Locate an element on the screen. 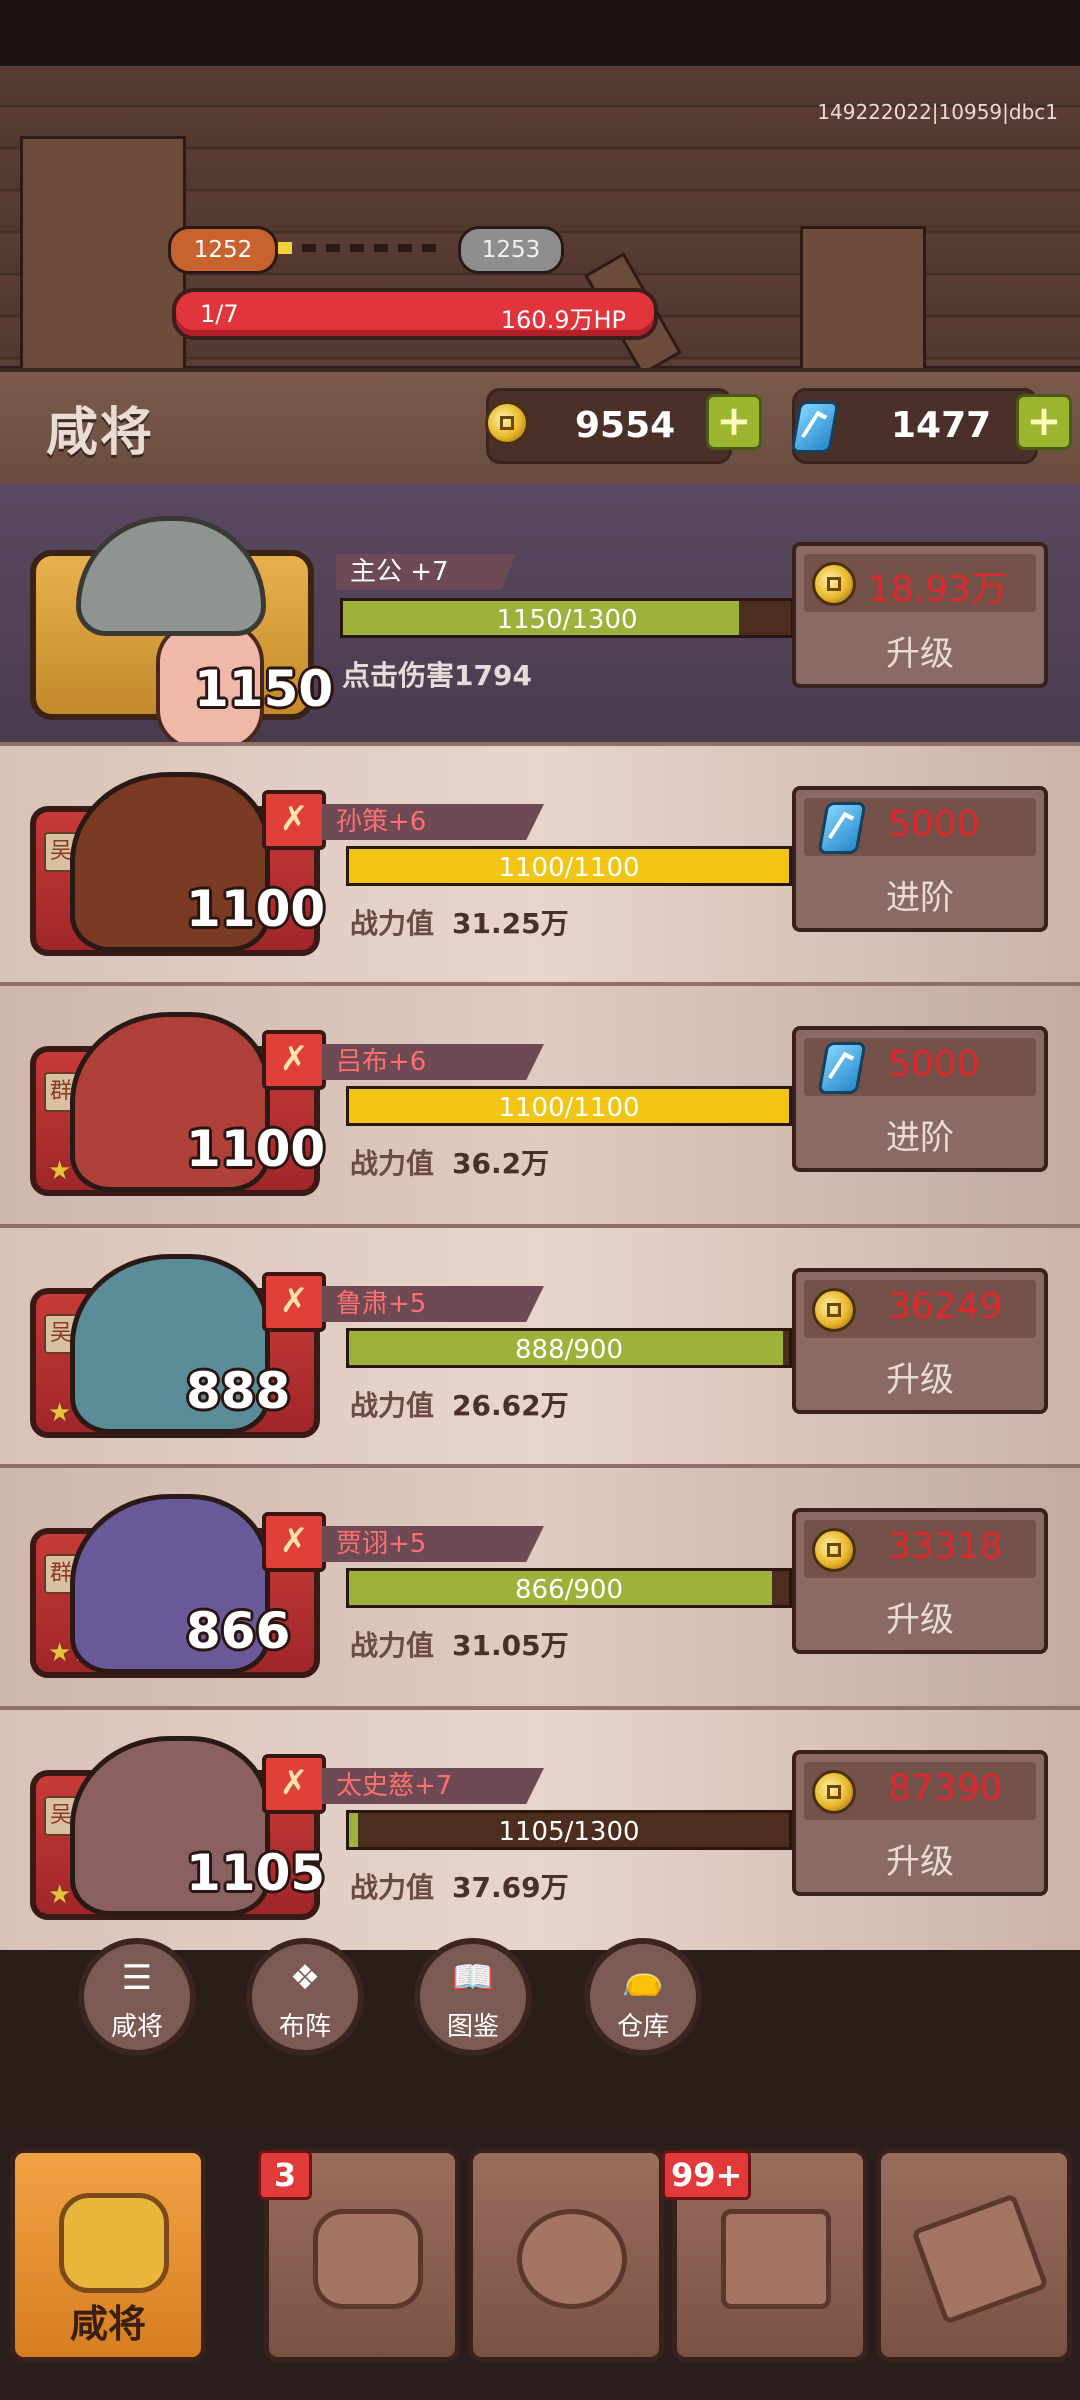 This screenshot has width=1080, height=2400. shortcut-storage-button: 👝 仓库 is located at coordinates (643, 1997).